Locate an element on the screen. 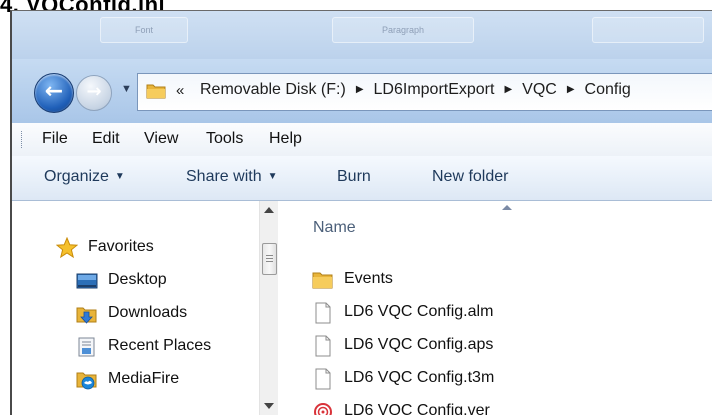 This screenshot has width=712, height=415. downloads-icon is located at coordinates (87, 314).